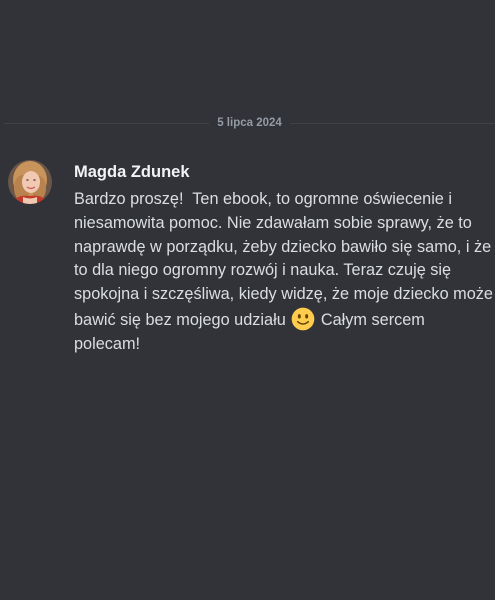 This screenshot has width=495, height=600. What do you see at coordinates (303, 319) in the screenshot?
I see `slightly-smiling-face-icon` at bounding box center [303, 319].